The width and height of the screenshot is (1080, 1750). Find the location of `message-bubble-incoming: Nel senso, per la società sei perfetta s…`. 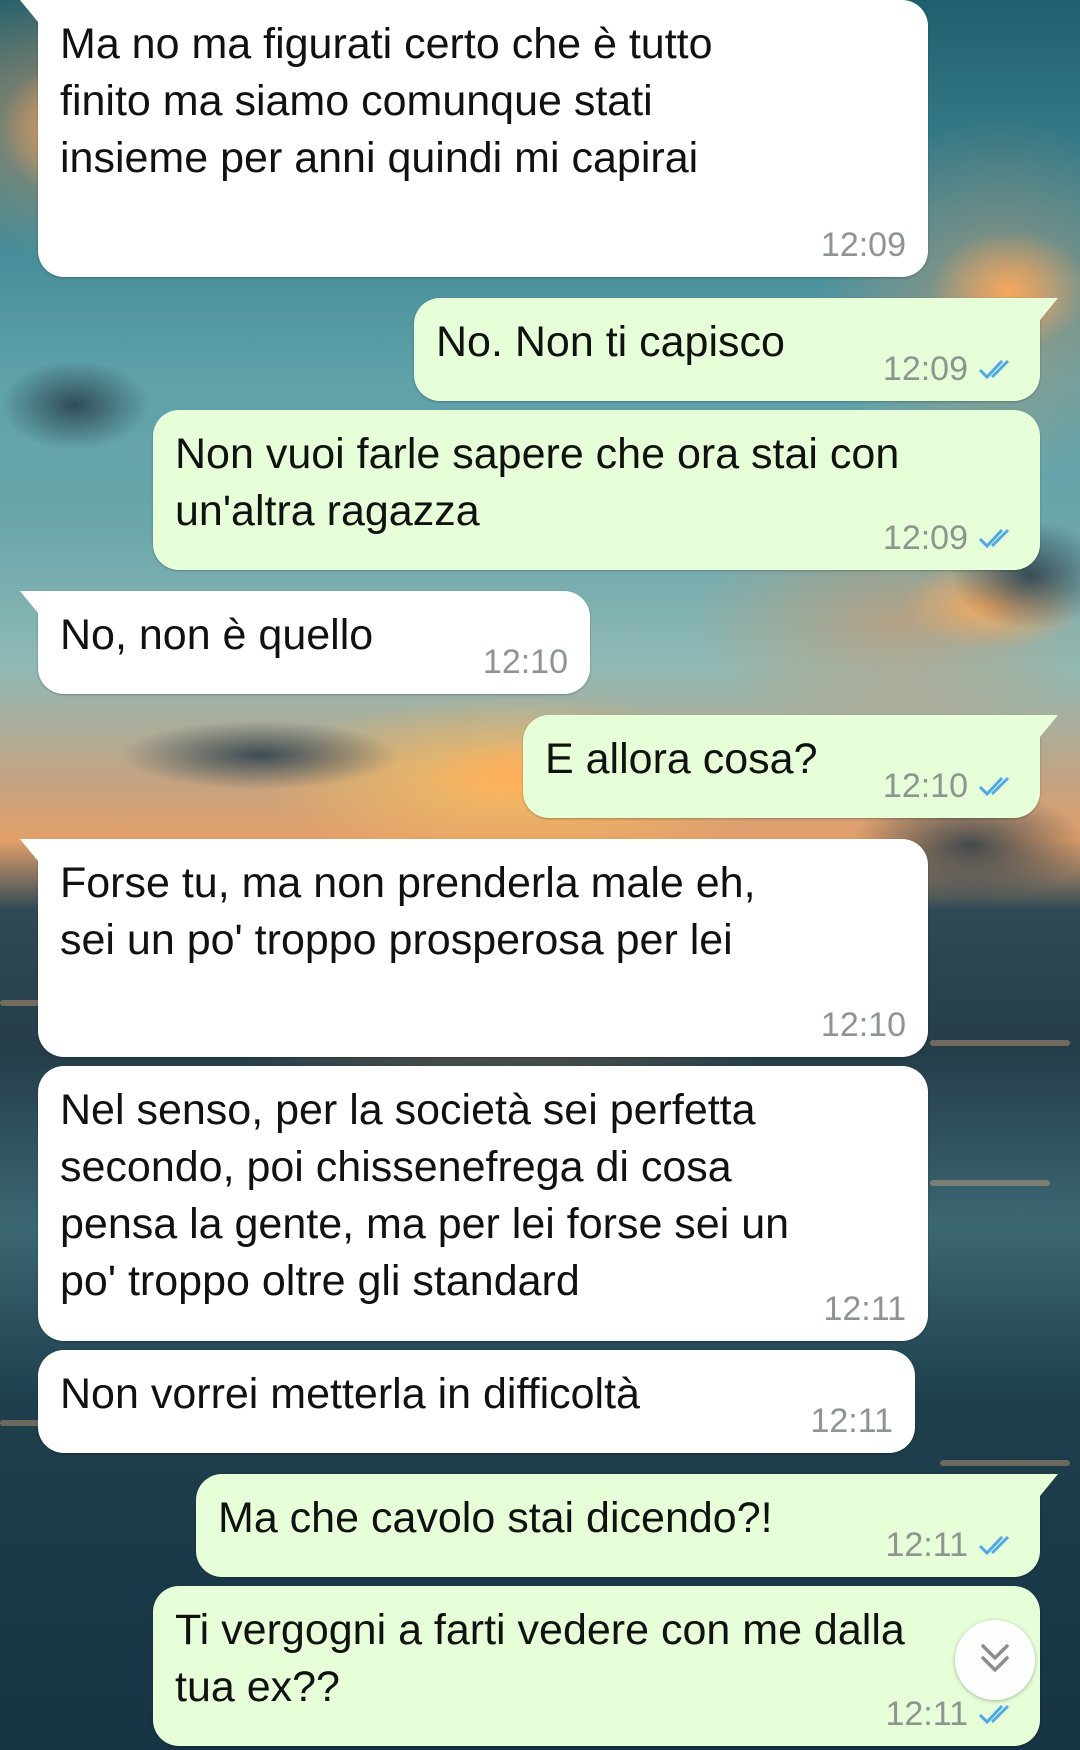

message-bubble-incoming: Nel senso, per la società sei perfetta s… is located at coordinates (483, 1203).